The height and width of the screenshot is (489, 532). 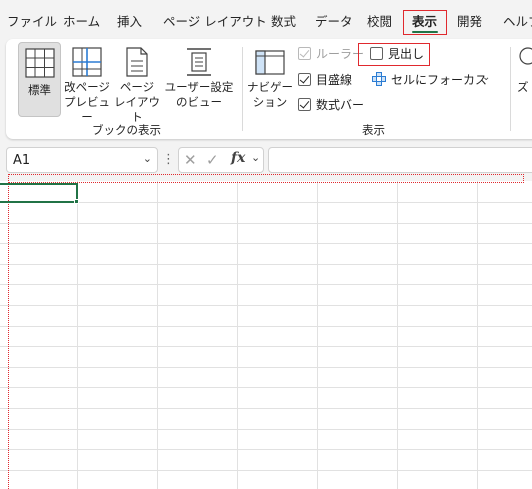 What do you see at coordinates (199, 62) in the screenshot?
I see `custom-views-icon` at bounding box center [199, 62].